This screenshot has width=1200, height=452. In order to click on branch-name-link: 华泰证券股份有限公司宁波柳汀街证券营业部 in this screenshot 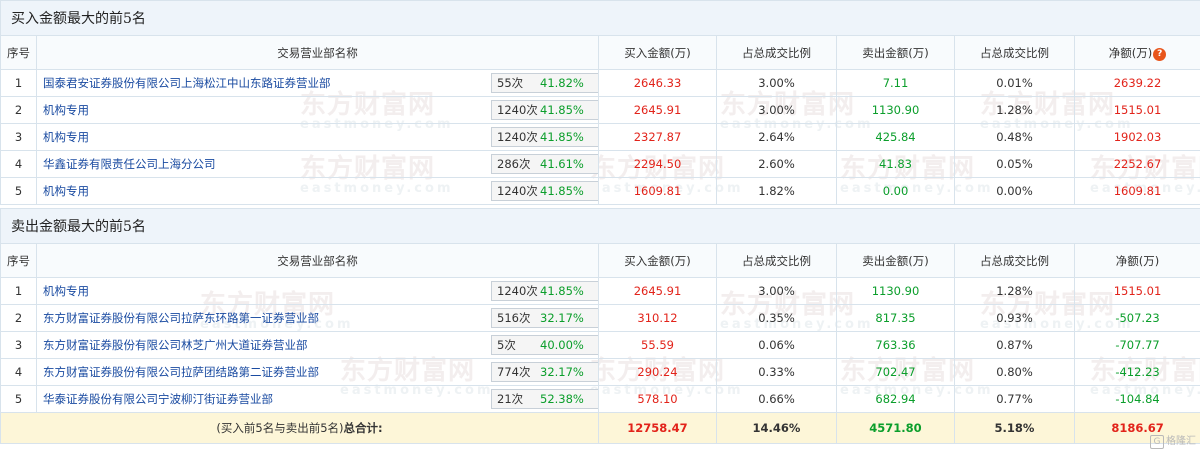, I will do `click(158, 399)`.